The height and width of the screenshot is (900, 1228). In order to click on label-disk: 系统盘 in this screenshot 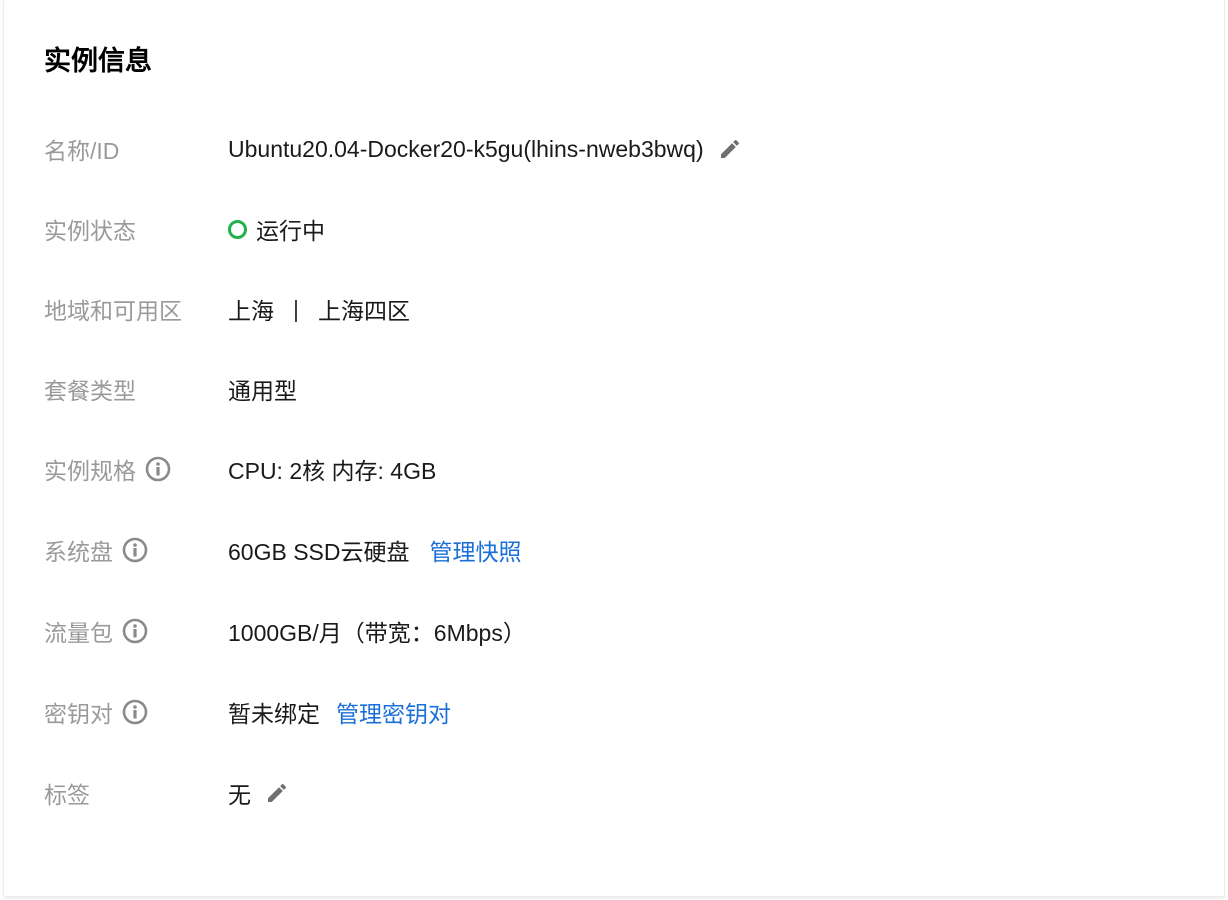, I will do `click(78, 552)`.